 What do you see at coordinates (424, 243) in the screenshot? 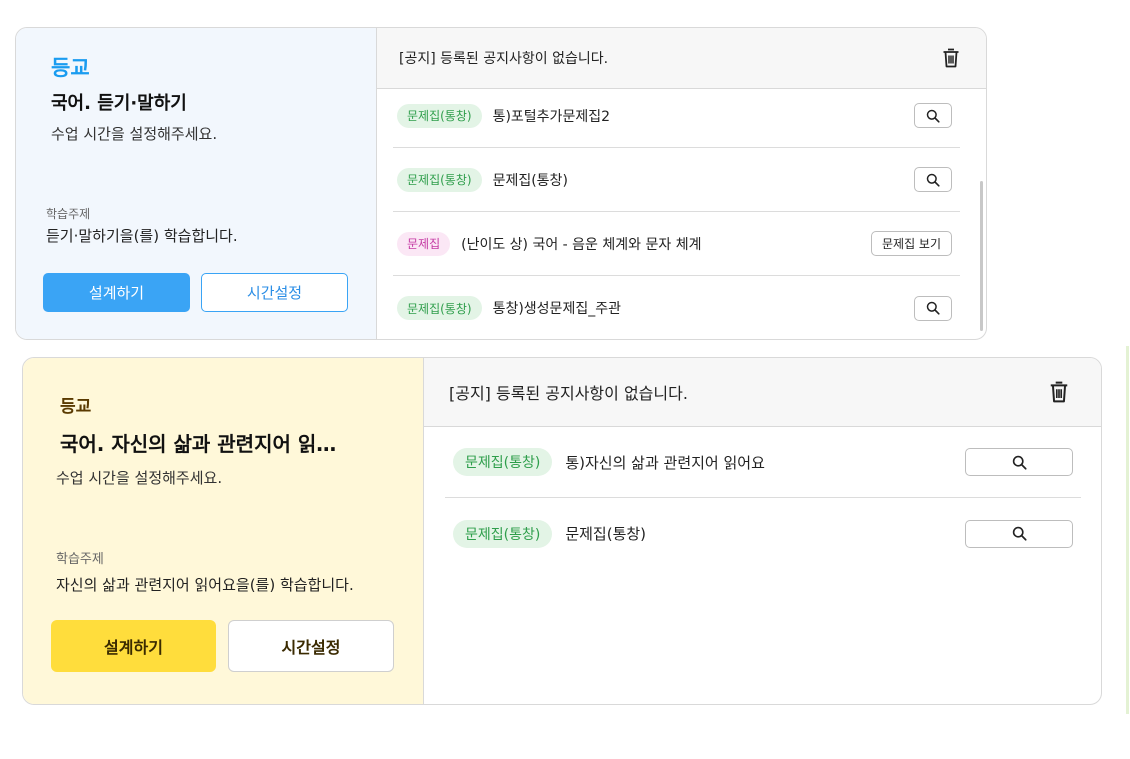
I see `workbook-type-tag: 문제집` at bounding box center [424, 243].